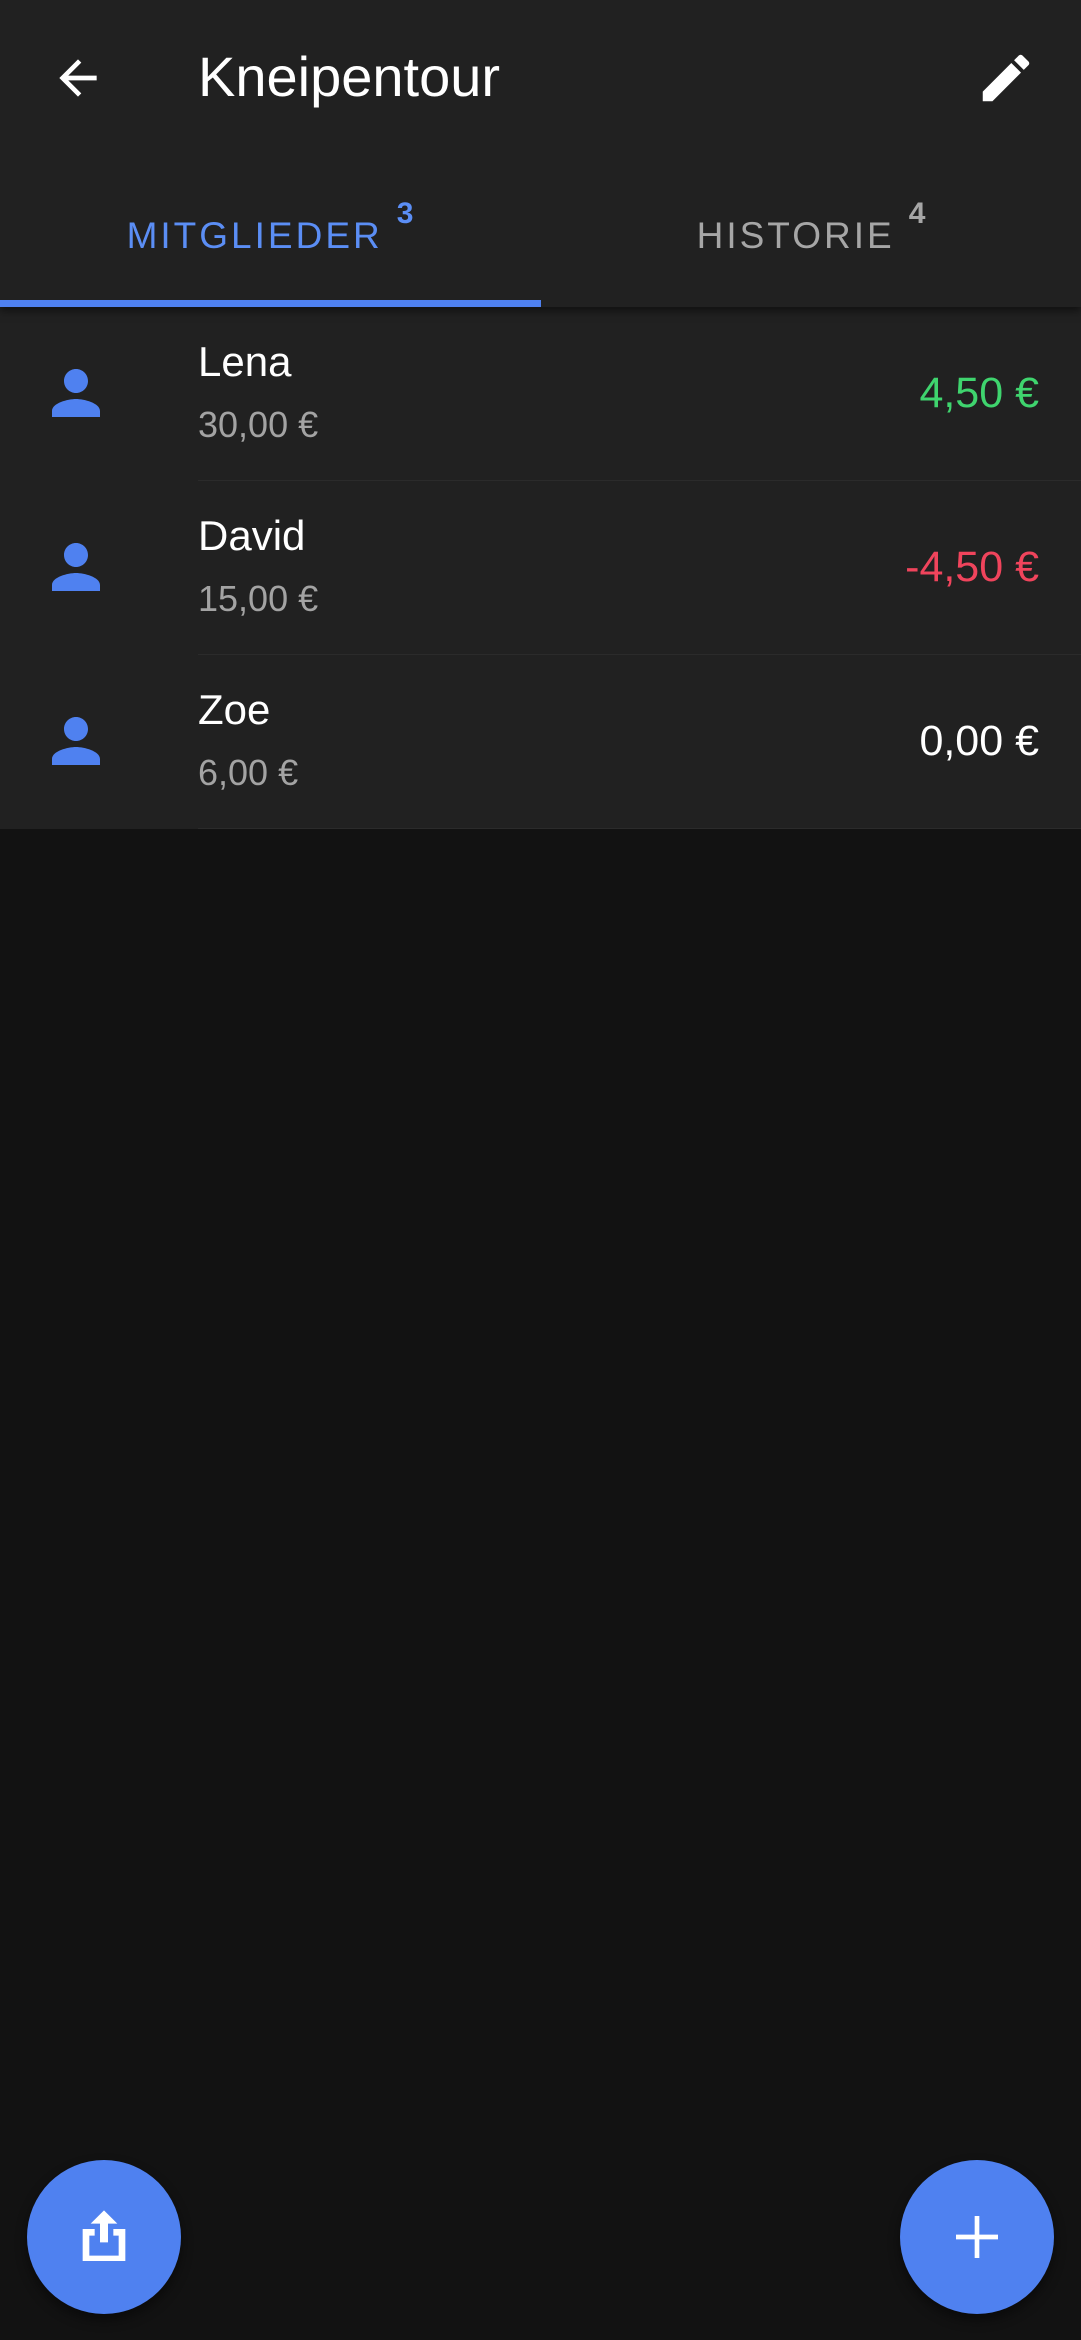 The height and width of the screenshot is (2340, 1081). I want to click on tab-bar: MITGLIEDER 3 HISTORIE 4, so click(540, 231).